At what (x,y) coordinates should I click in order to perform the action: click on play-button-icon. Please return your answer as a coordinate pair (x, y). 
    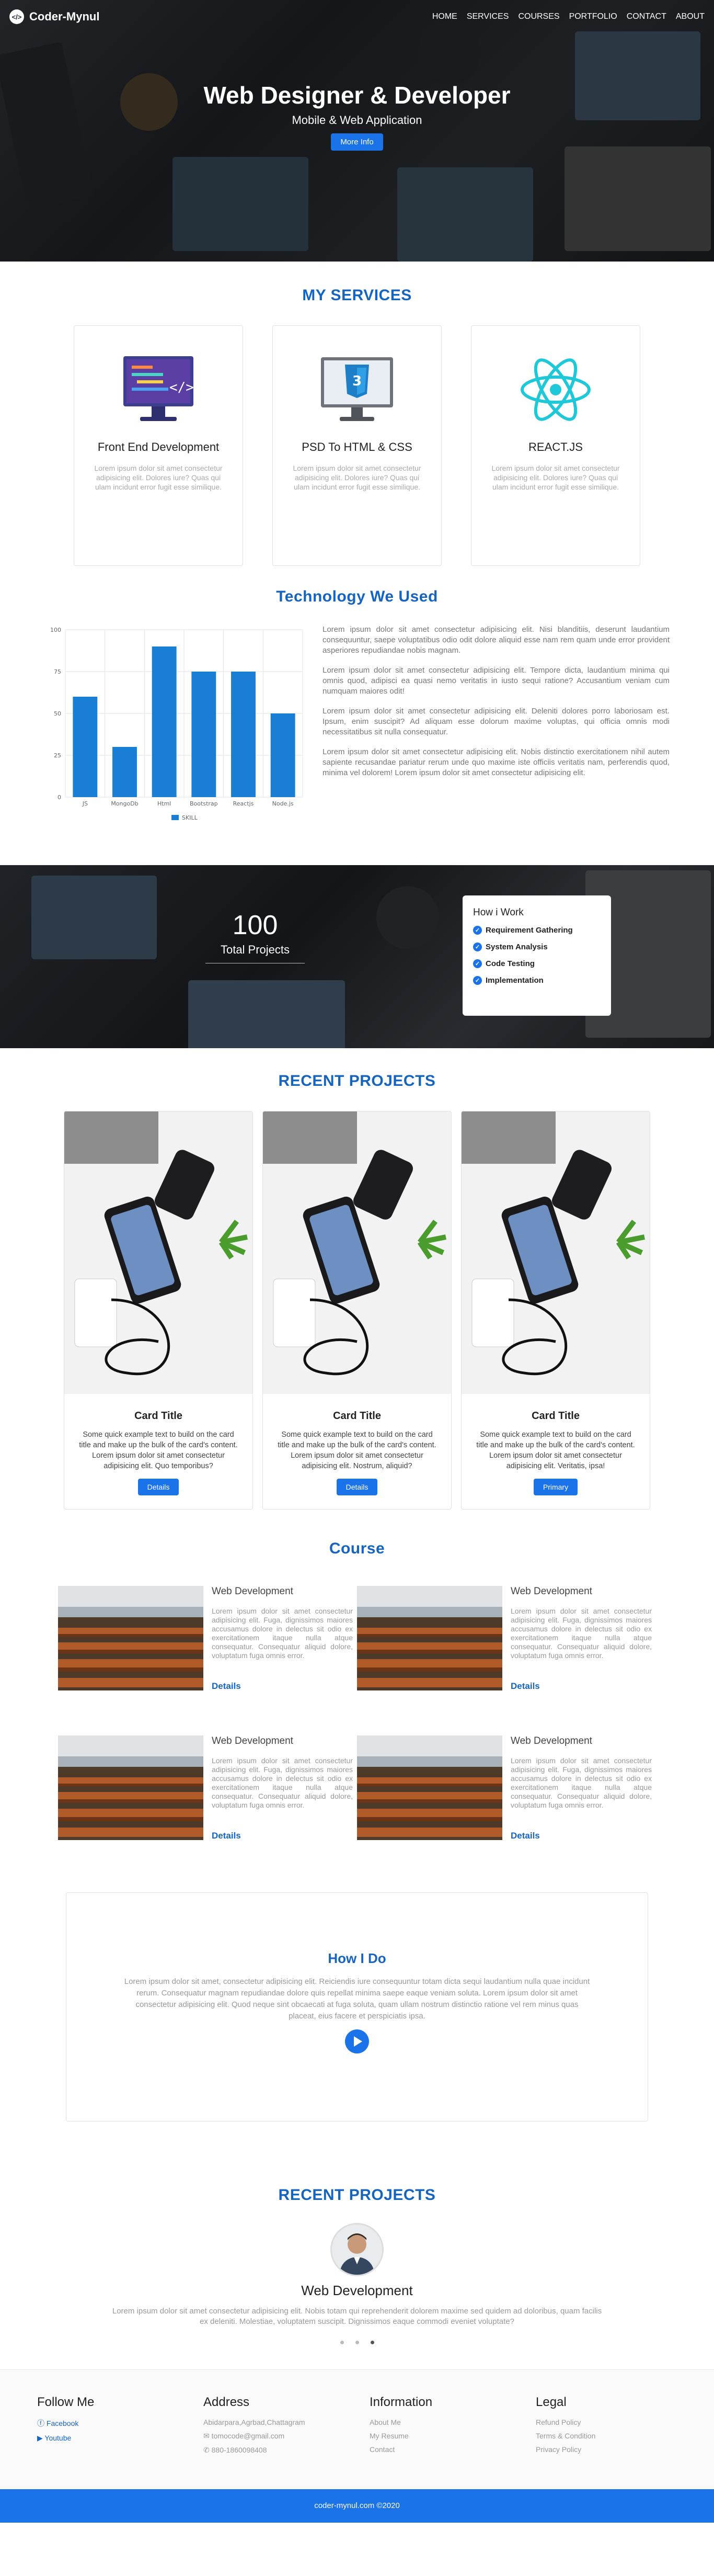
    Looking at the image, I should click on (357, 2041).